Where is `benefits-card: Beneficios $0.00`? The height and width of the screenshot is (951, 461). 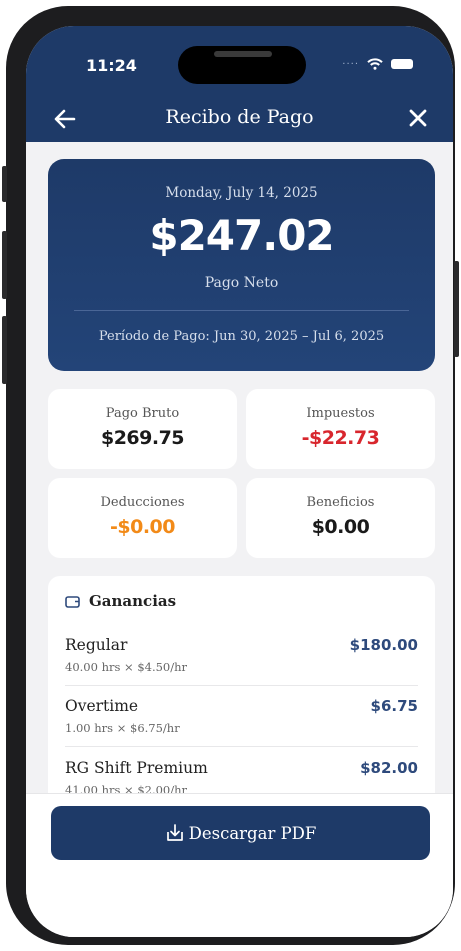 benefits-card: Beneficios $0.00 is located at coordinates (340, 518).